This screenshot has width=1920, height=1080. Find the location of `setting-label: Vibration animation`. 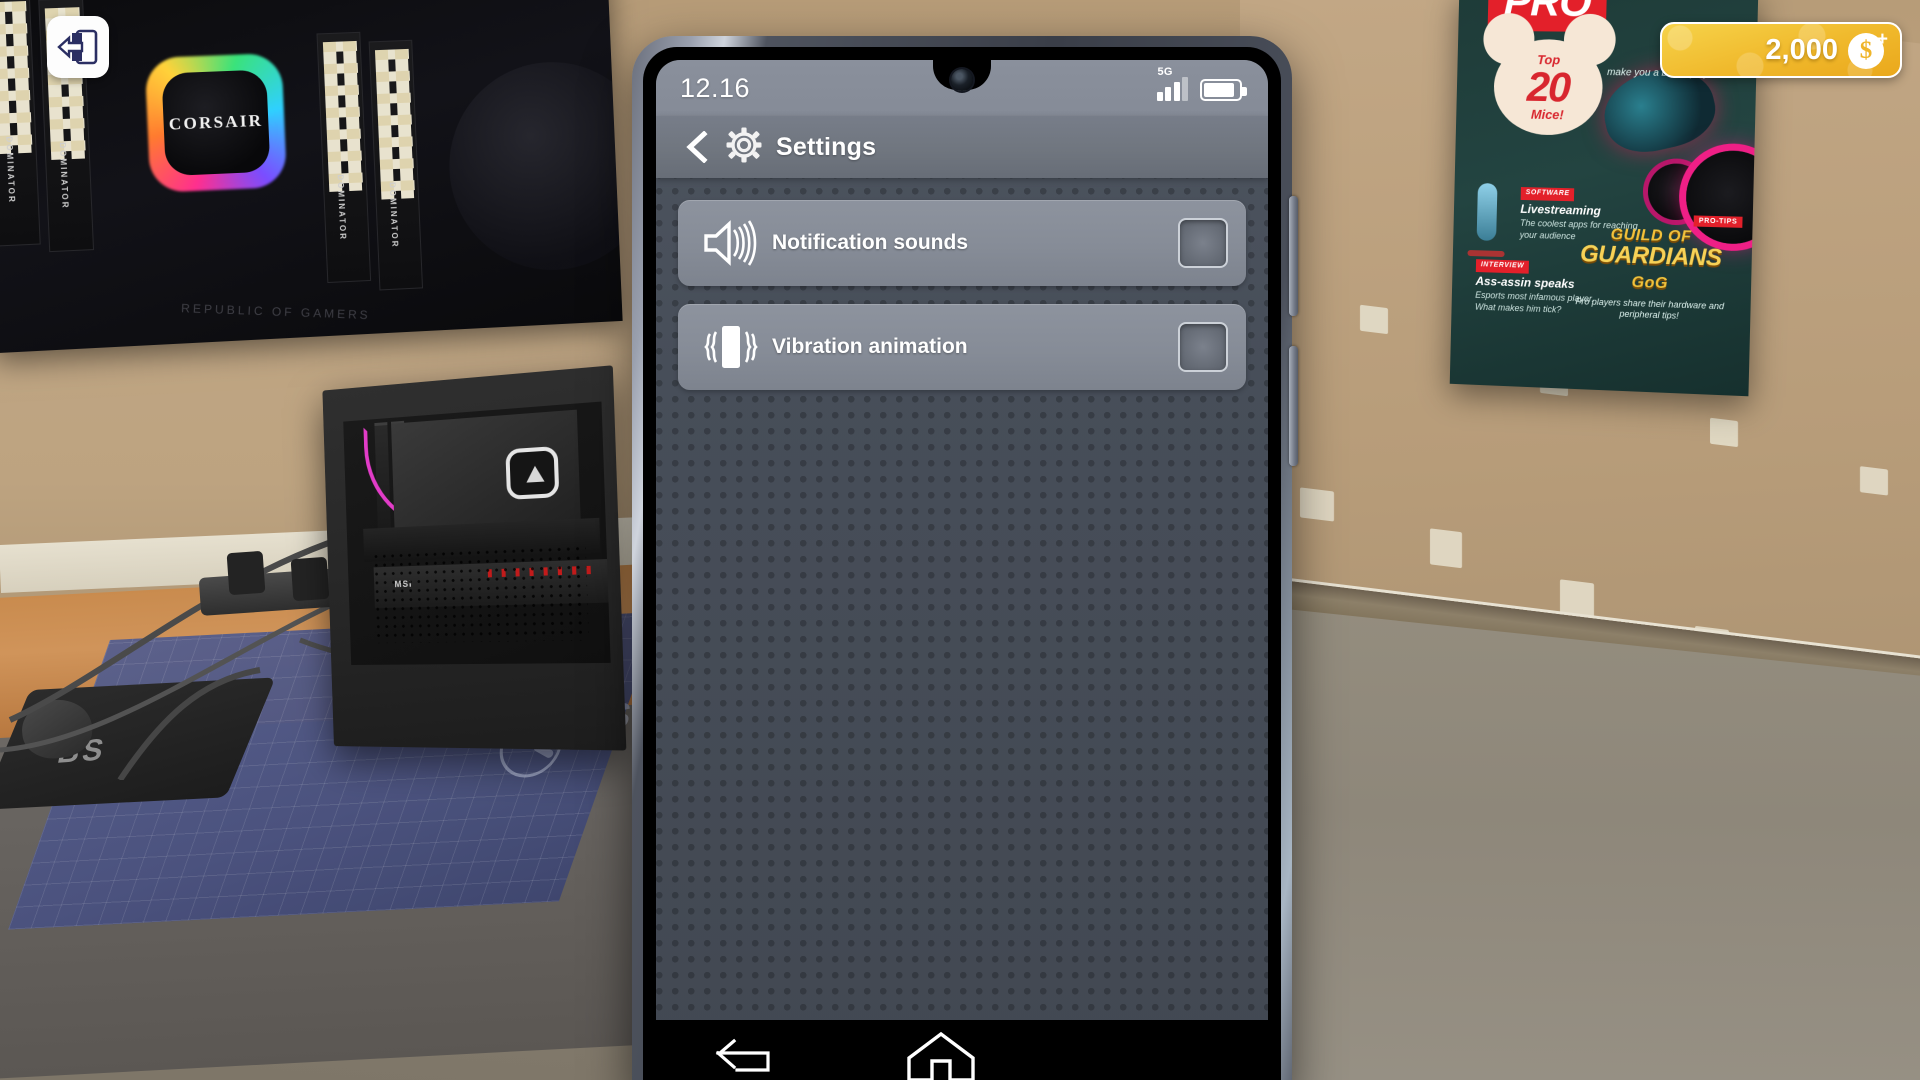

setting-label: Vibration animation is located at coordinates (870, 346).